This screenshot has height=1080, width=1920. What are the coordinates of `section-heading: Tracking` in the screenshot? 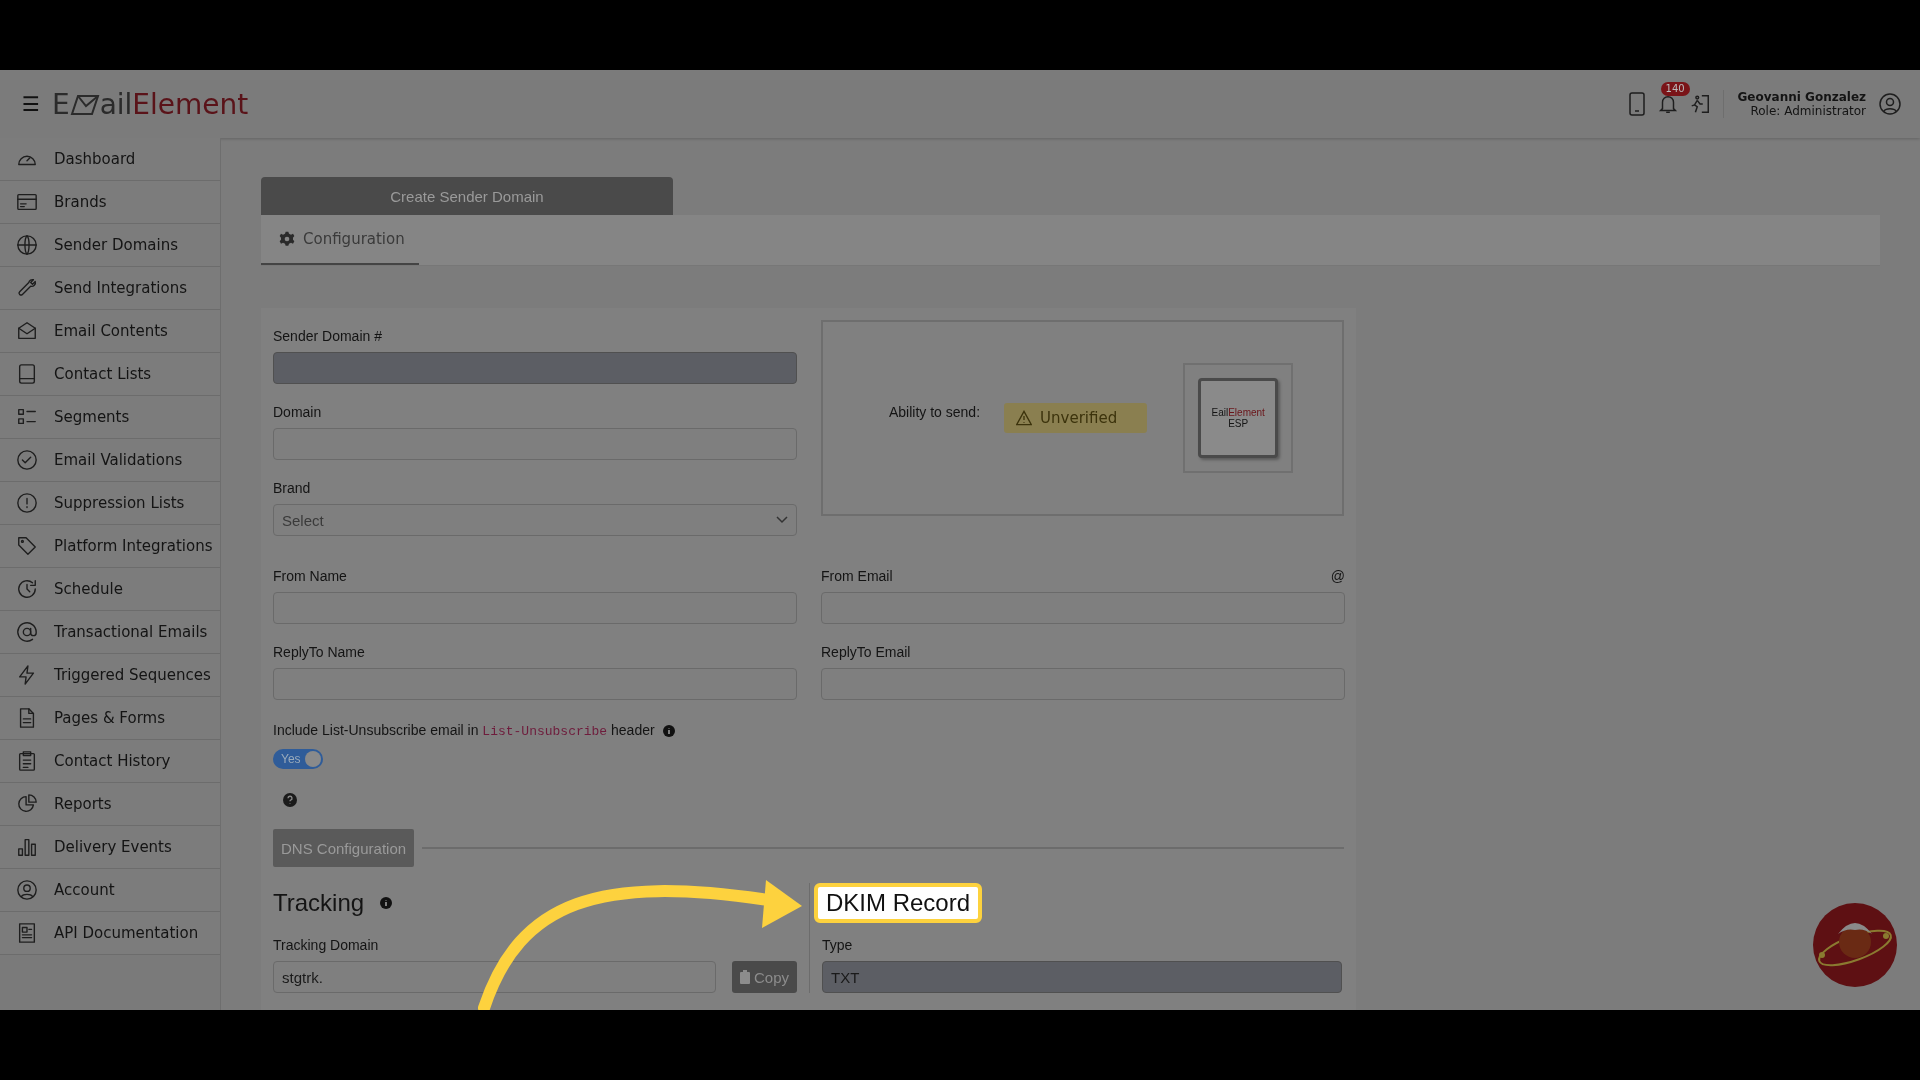 It's located at (319, 903).